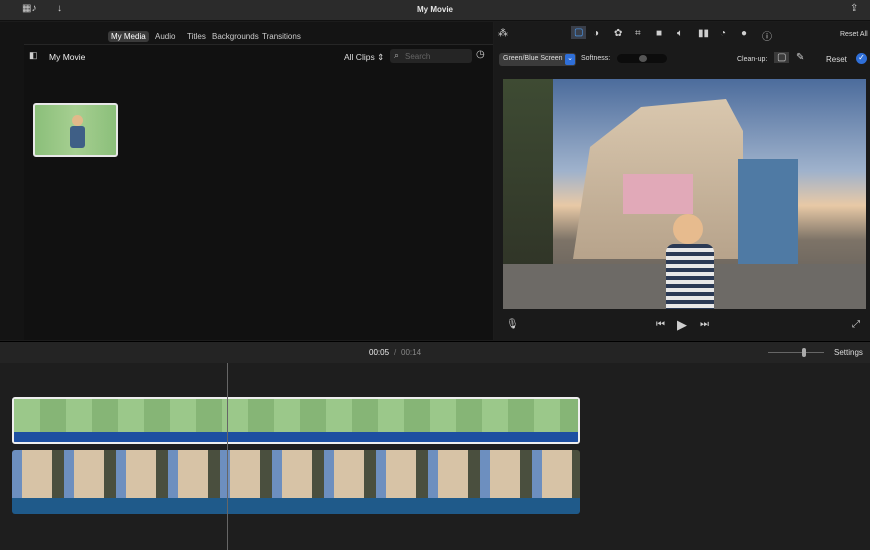 This screenshot has height=550, width=870. Describe the element at coordinates (379, 352) in the screenshot. I see `current-time: 00:05` at that location.